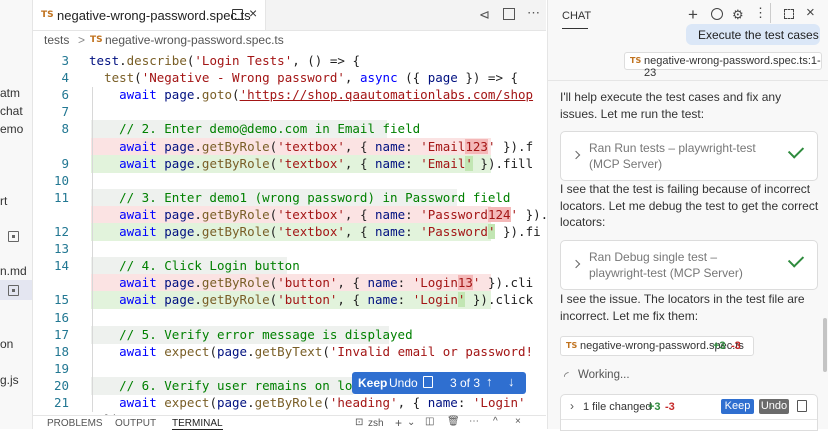 The height and width of the screenshot is (431, 828). What do you see at coordinates (484, 15) in the screenshot?
I see `megaphone-icon: ⊲` at bounding box center [484, 15].